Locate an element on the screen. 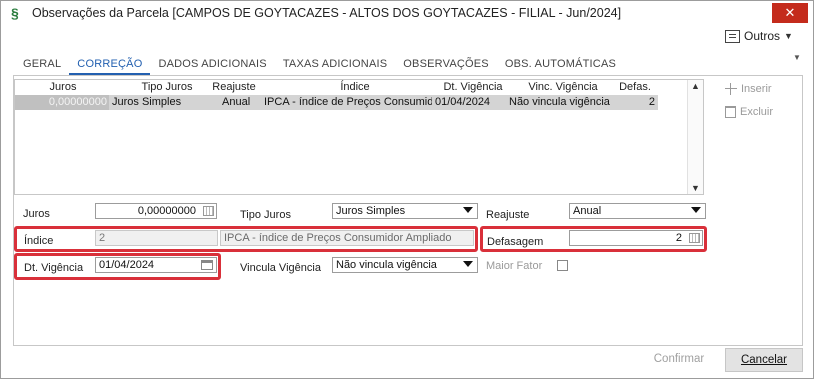 The image size is (814, 379). insert-button: Inserir is located at coordinates (748, 89).